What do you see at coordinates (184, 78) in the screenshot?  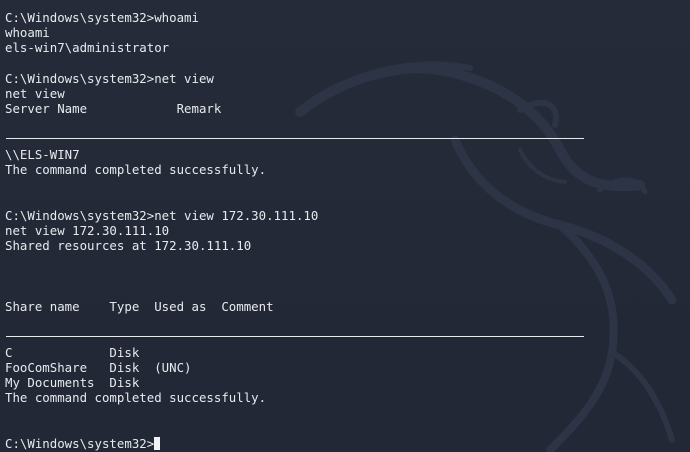 I see `command-netview: net view` at bounding box center [184, 78].